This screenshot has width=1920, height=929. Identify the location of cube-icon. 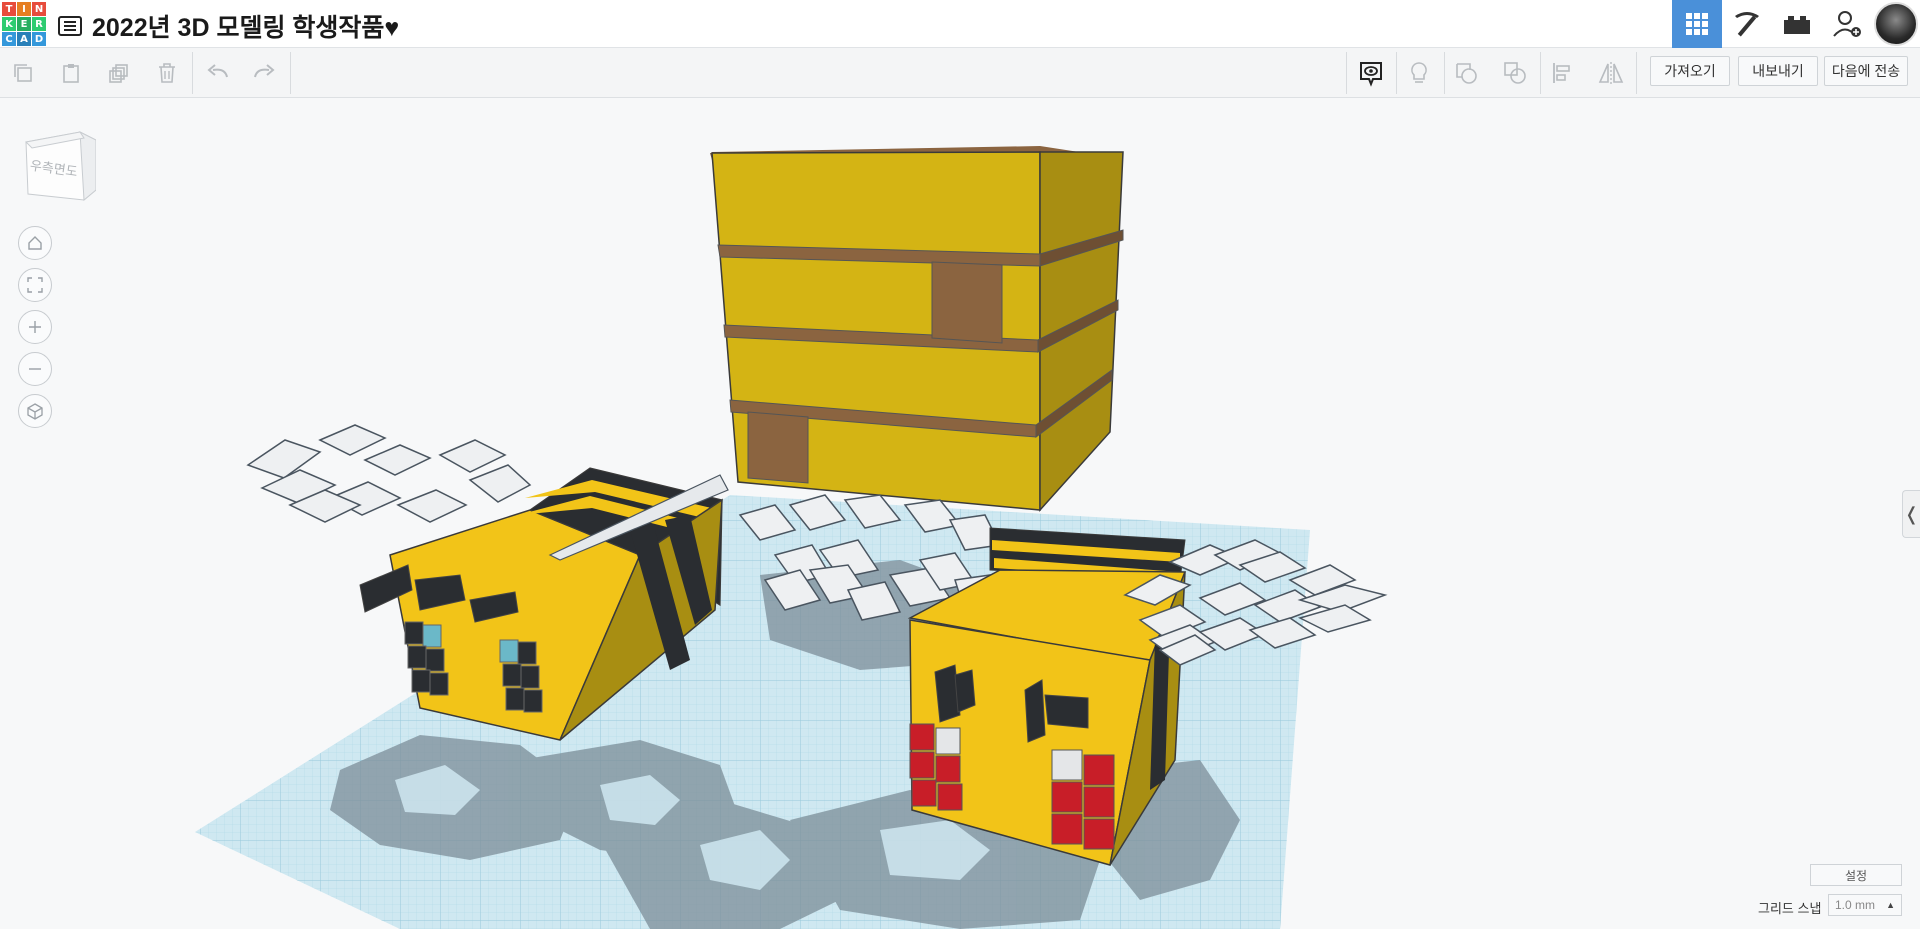
(35, 411).